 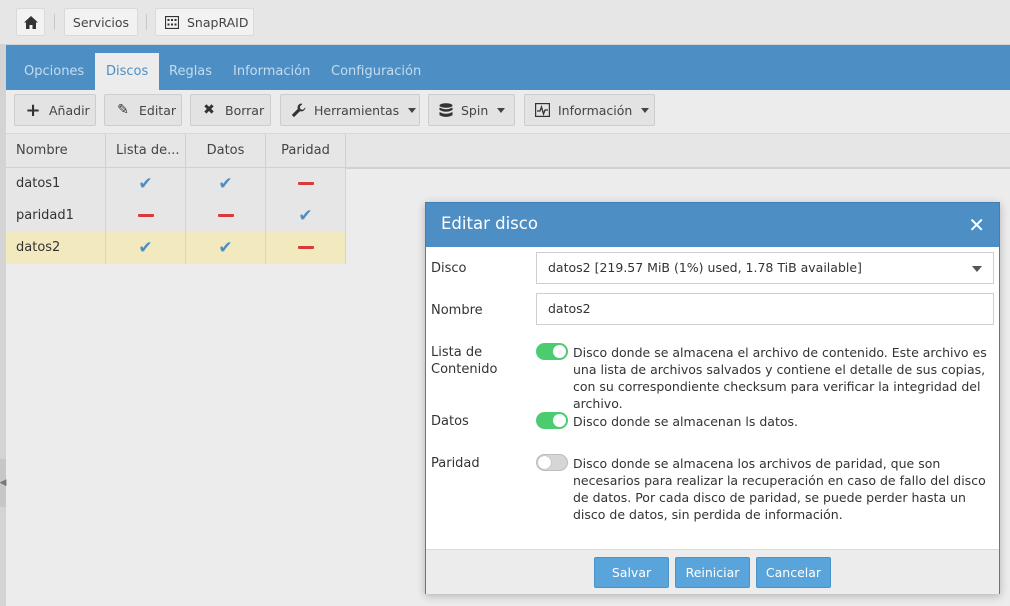 I want to click on spin-button: Spin, so click(x=471, y=110).